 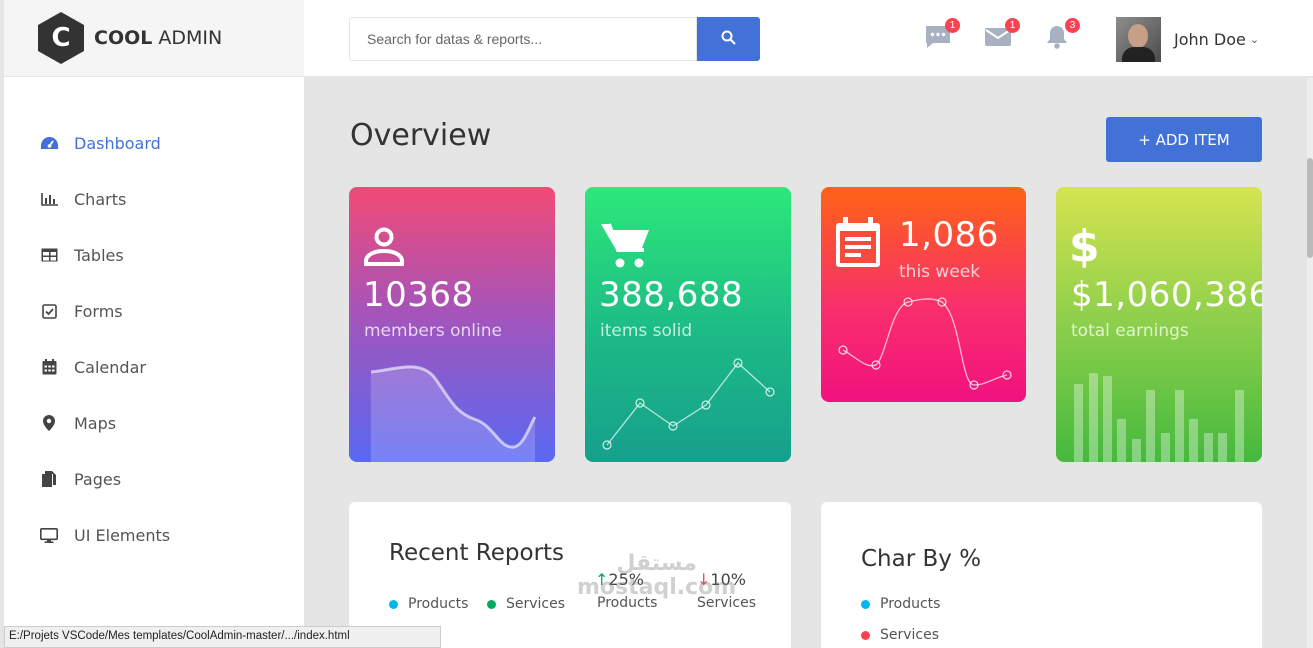 What do you see at coordinates (453, 413) in the screenshot?
I see `members-area-chart` at bounding box center [453, 413].